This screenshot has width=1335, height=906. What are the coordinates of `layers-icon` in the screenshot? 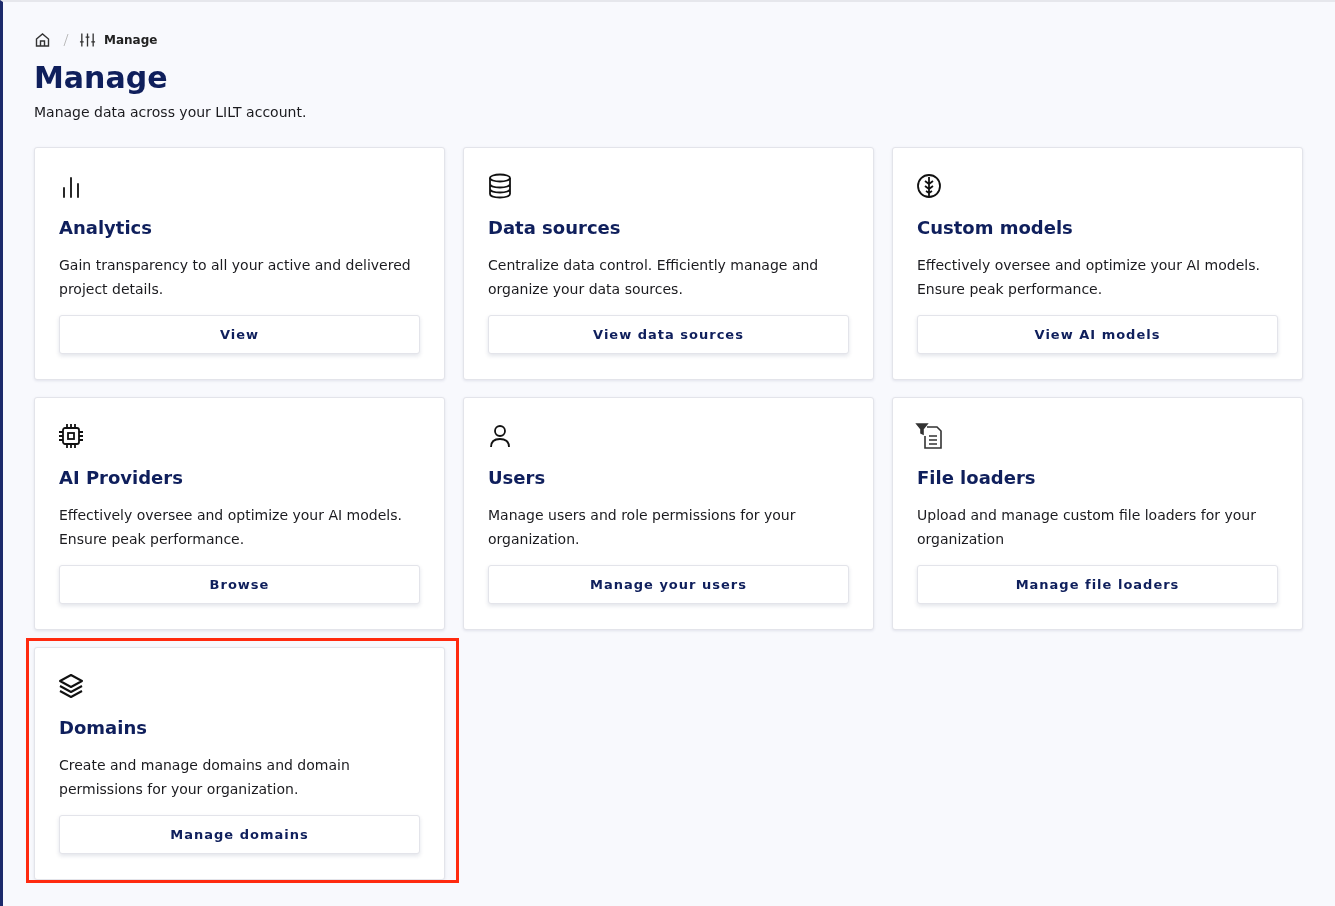 It's located at (71, 686).